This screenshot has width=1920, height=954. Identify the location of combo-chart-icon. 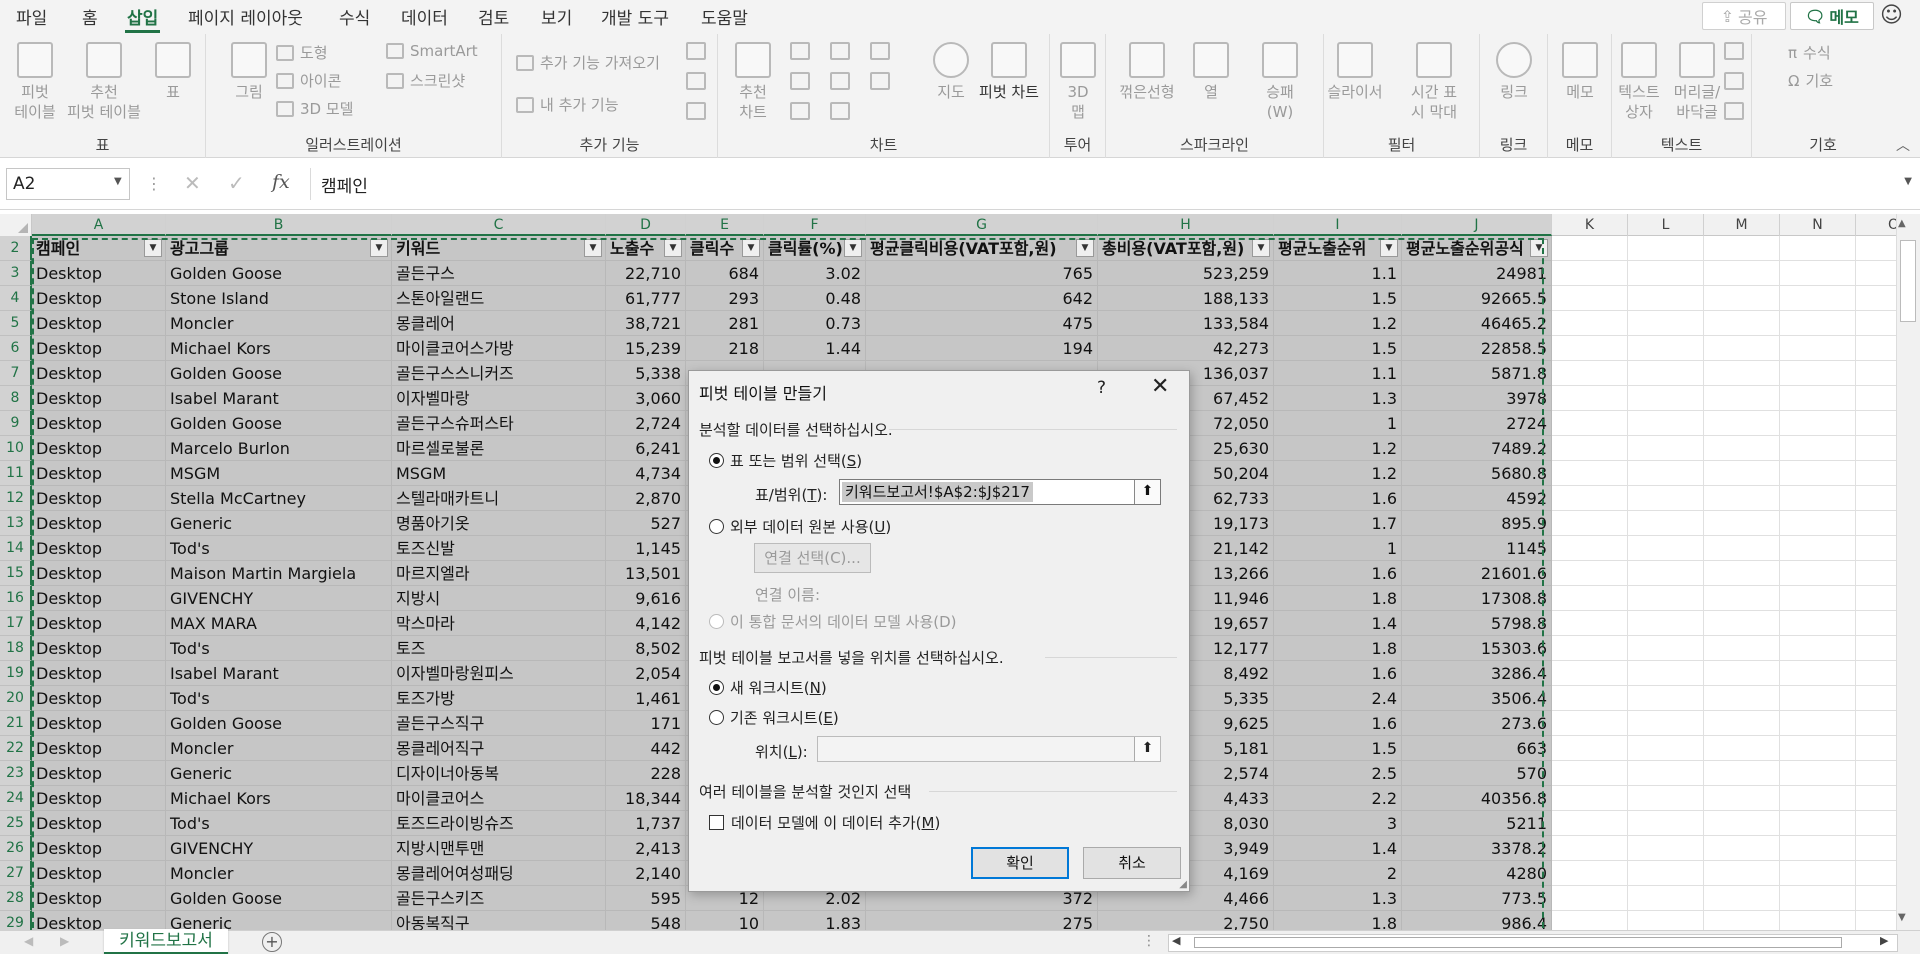
(880, 81).